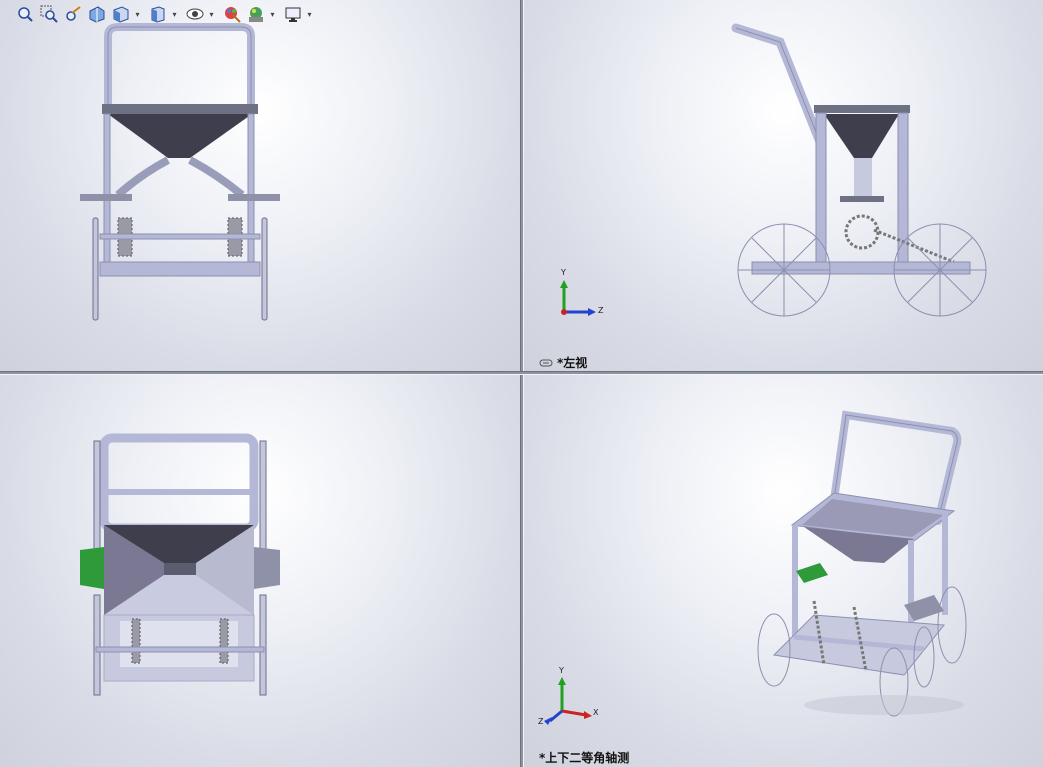 This screenshot has width=1043, height=767. Describe the element at coordinates (309, 14) in the screenshot. I see `view-settings-dropdown: ▾` at that location.